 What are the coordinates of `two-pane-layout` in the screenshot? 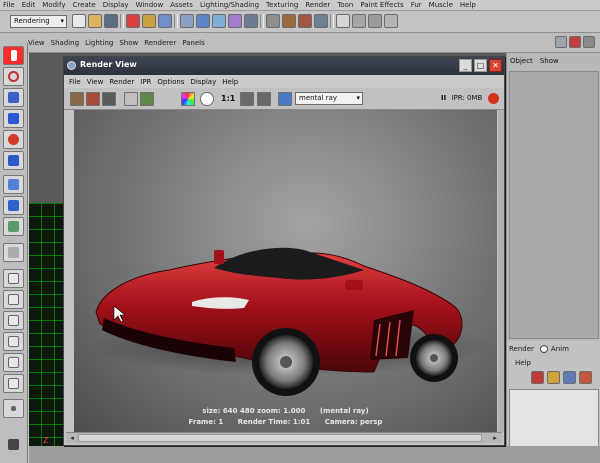 It's located at (13, 320).